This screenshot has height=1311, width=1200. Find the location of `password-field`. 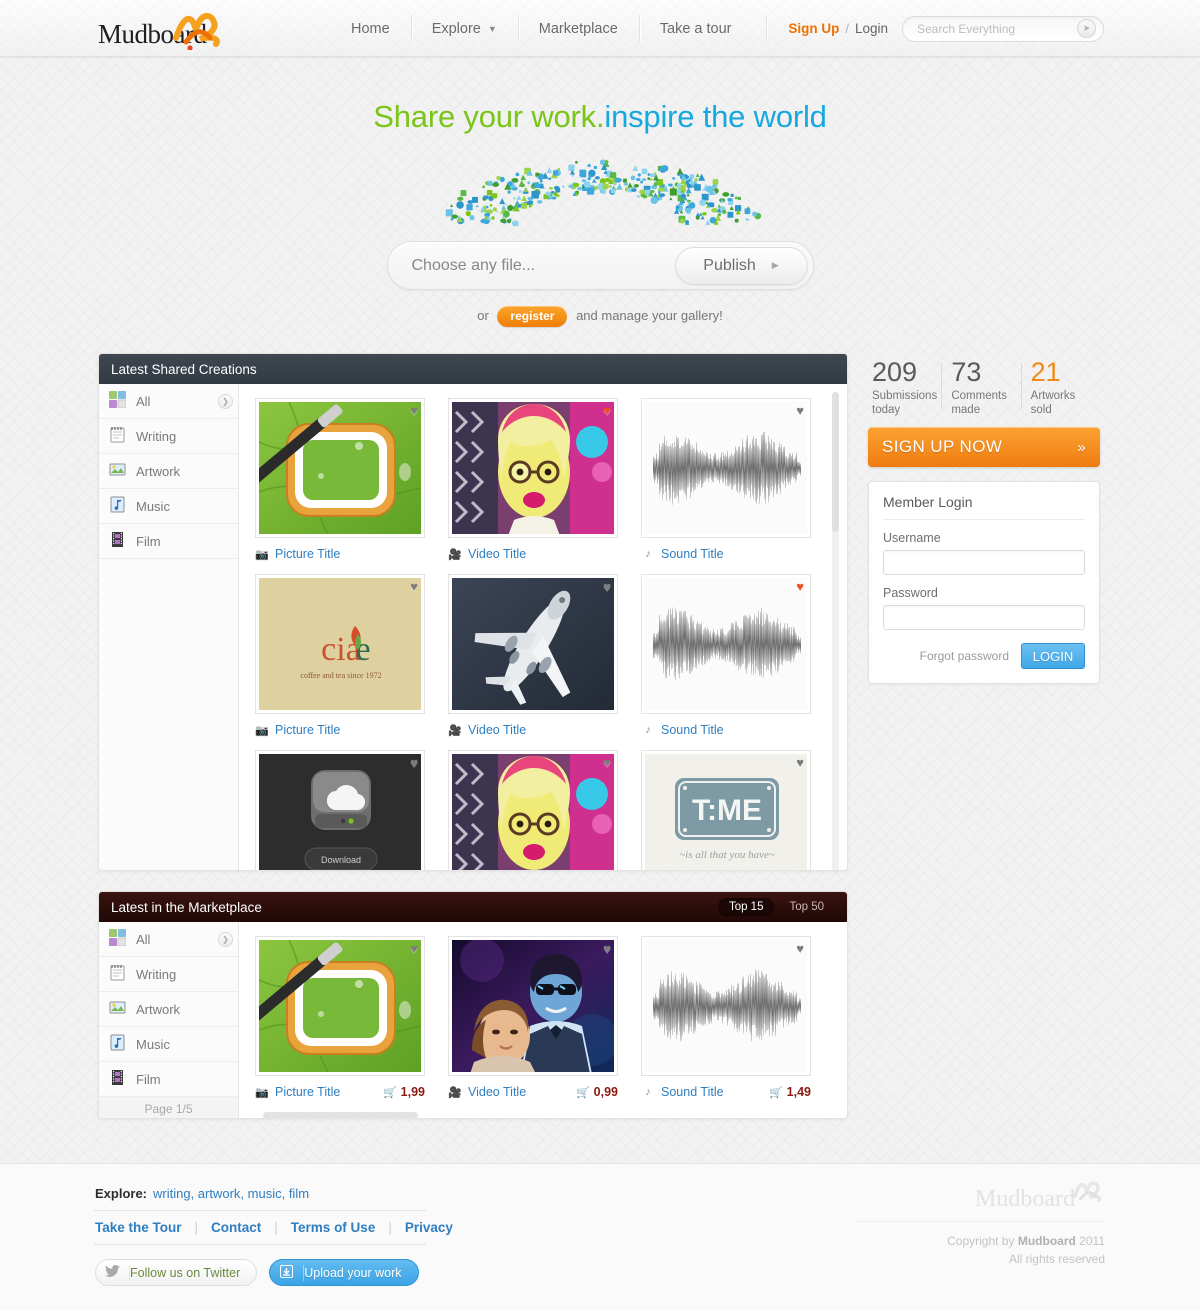

password-field is located at coordinates (984, 617).